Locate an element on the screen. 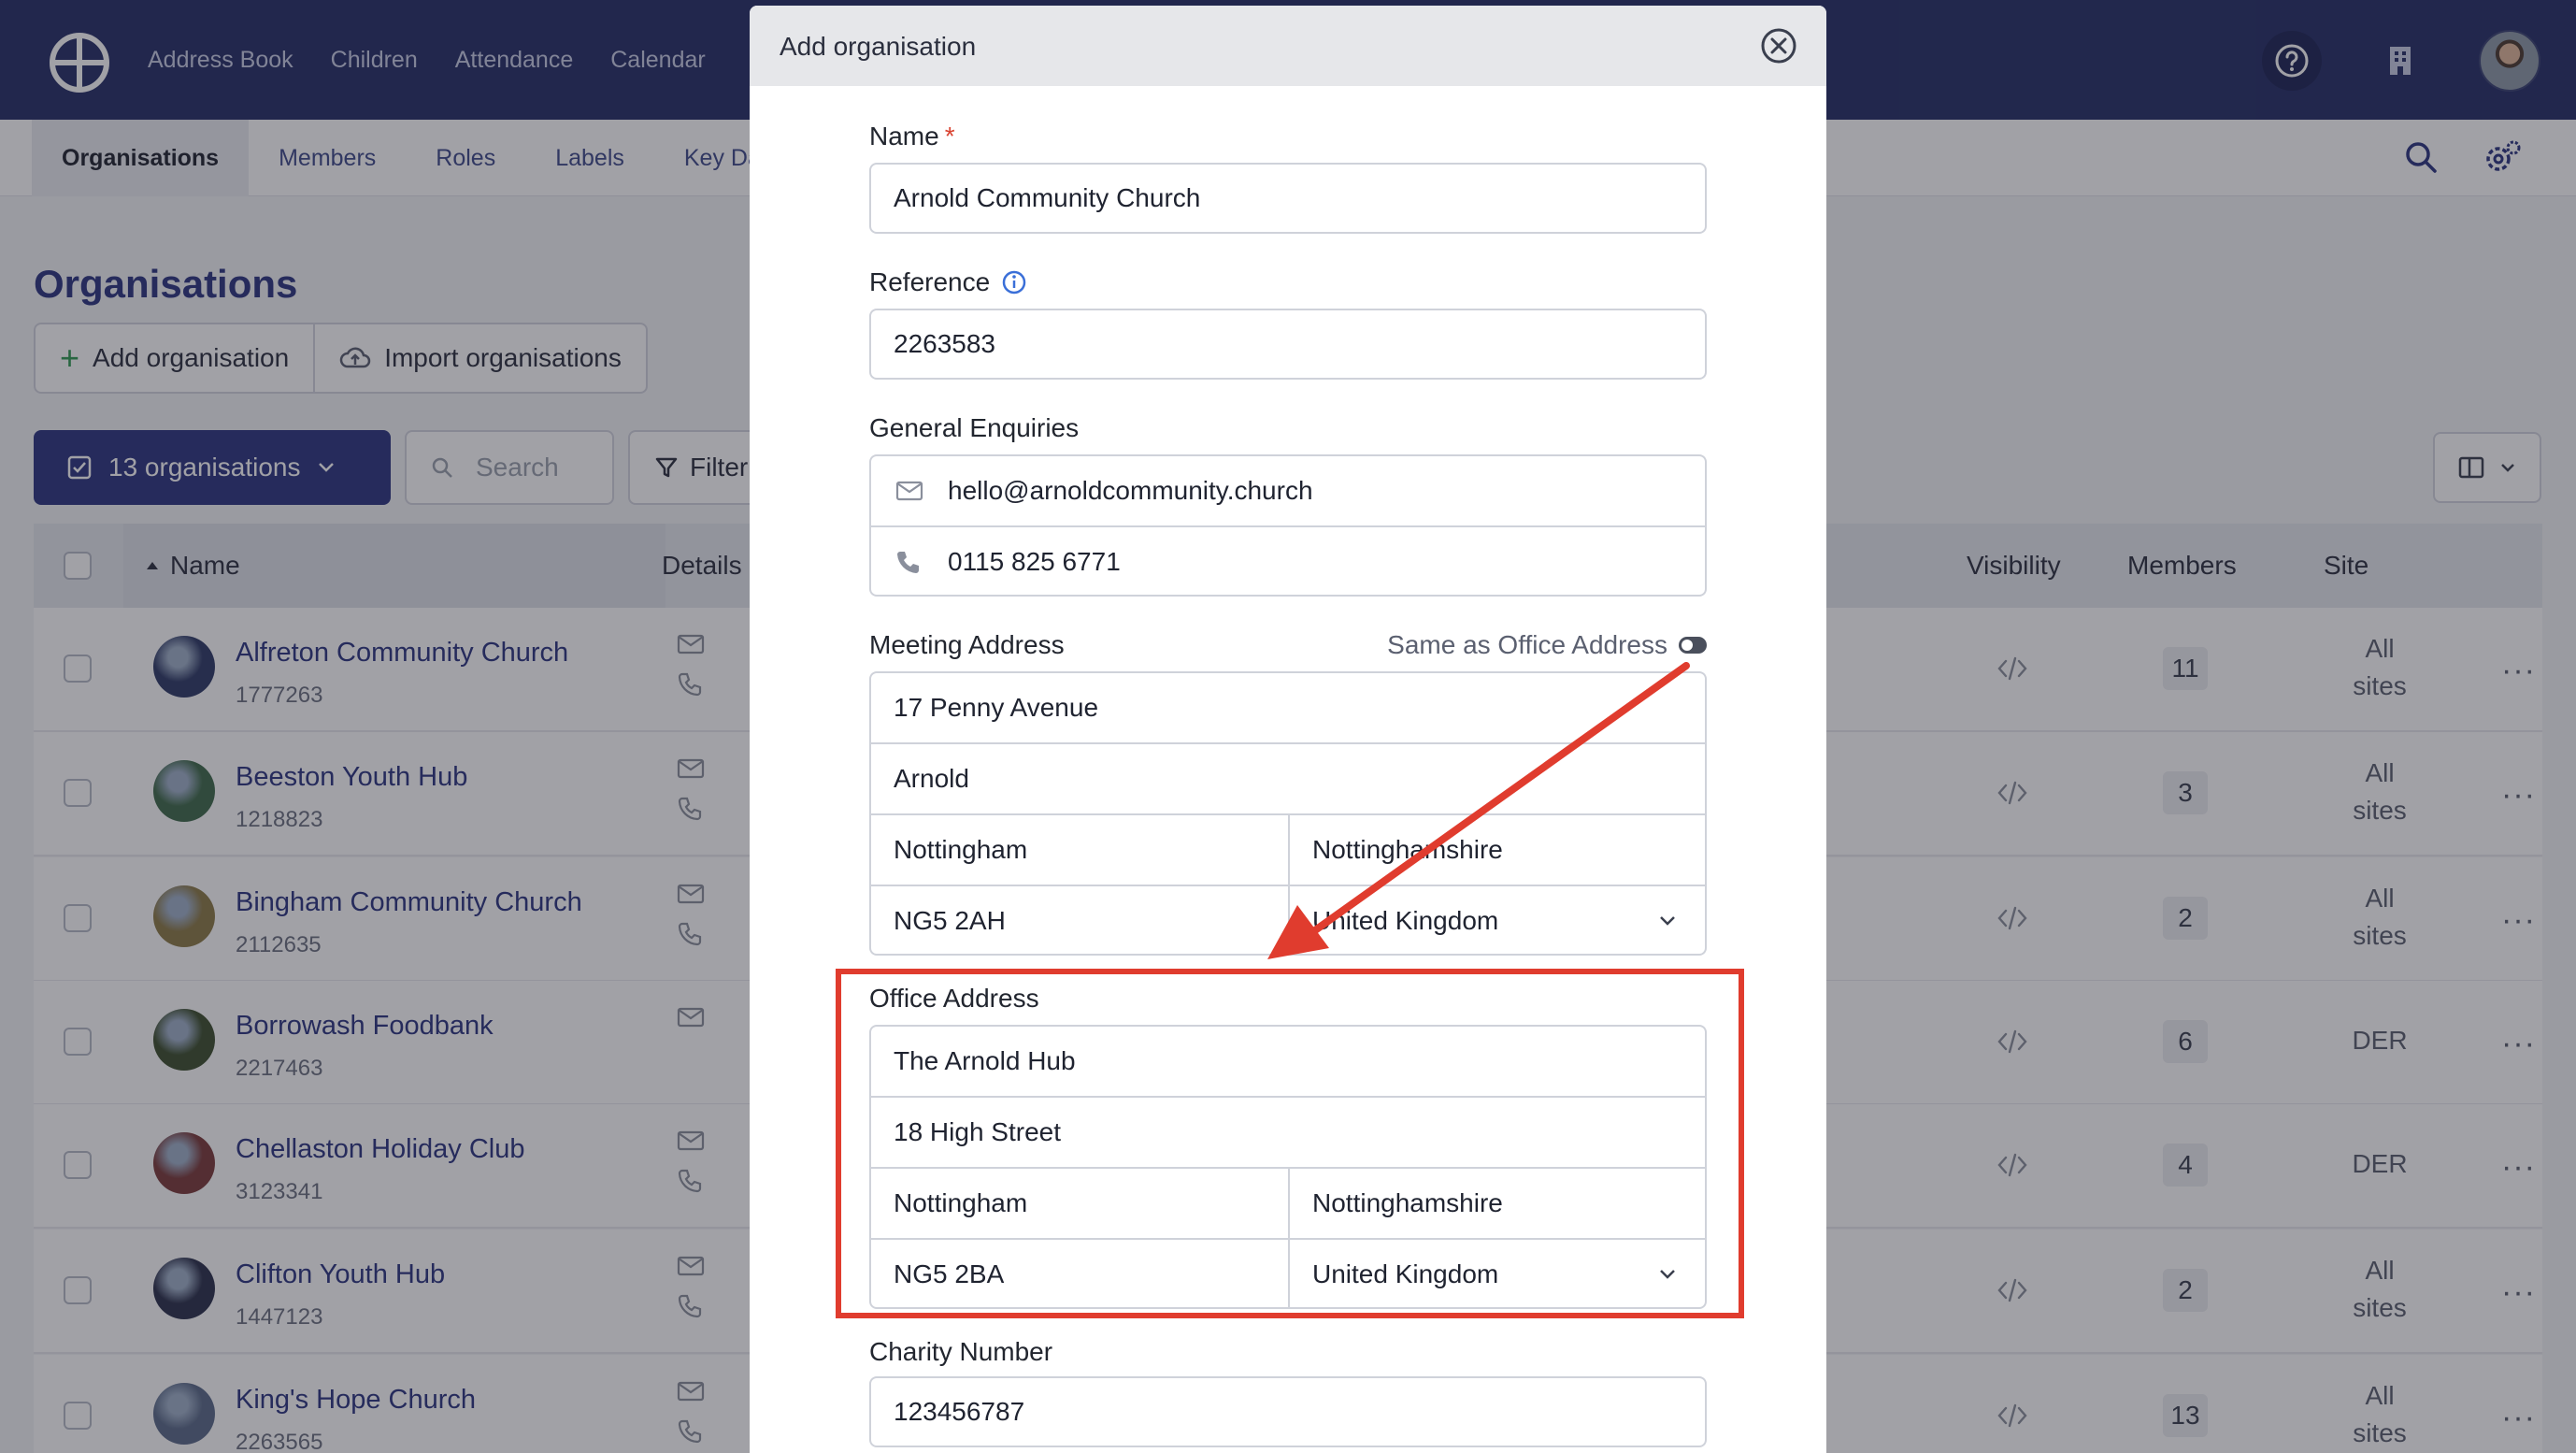 The image size is (2576, 1453). meeting-address-line2-input: Arnold is located at coordinates (1288, 778).